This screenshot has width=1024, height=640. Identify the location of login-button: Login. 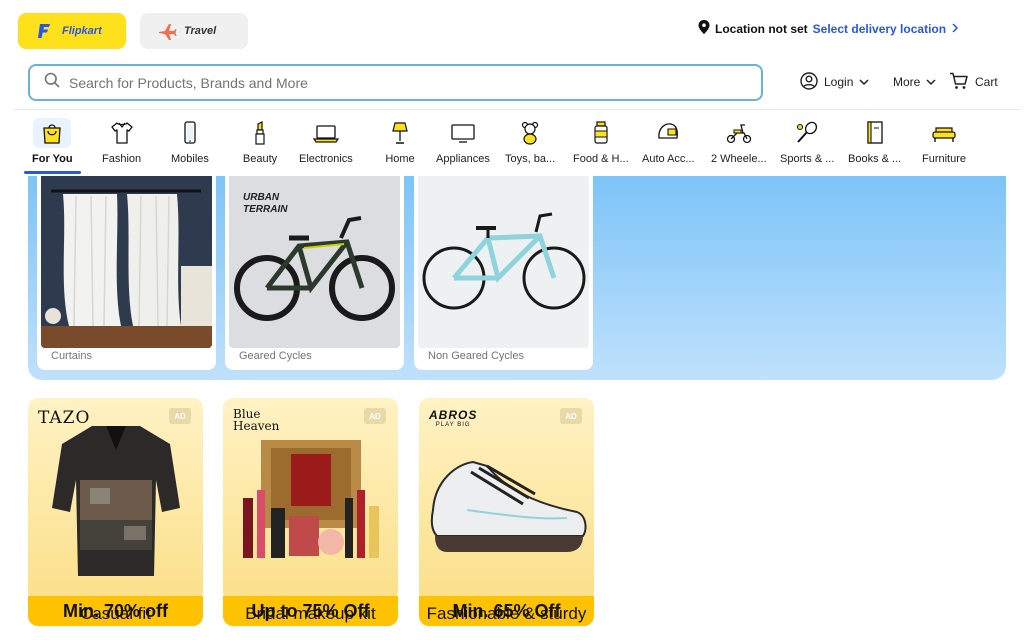
(834, 82).